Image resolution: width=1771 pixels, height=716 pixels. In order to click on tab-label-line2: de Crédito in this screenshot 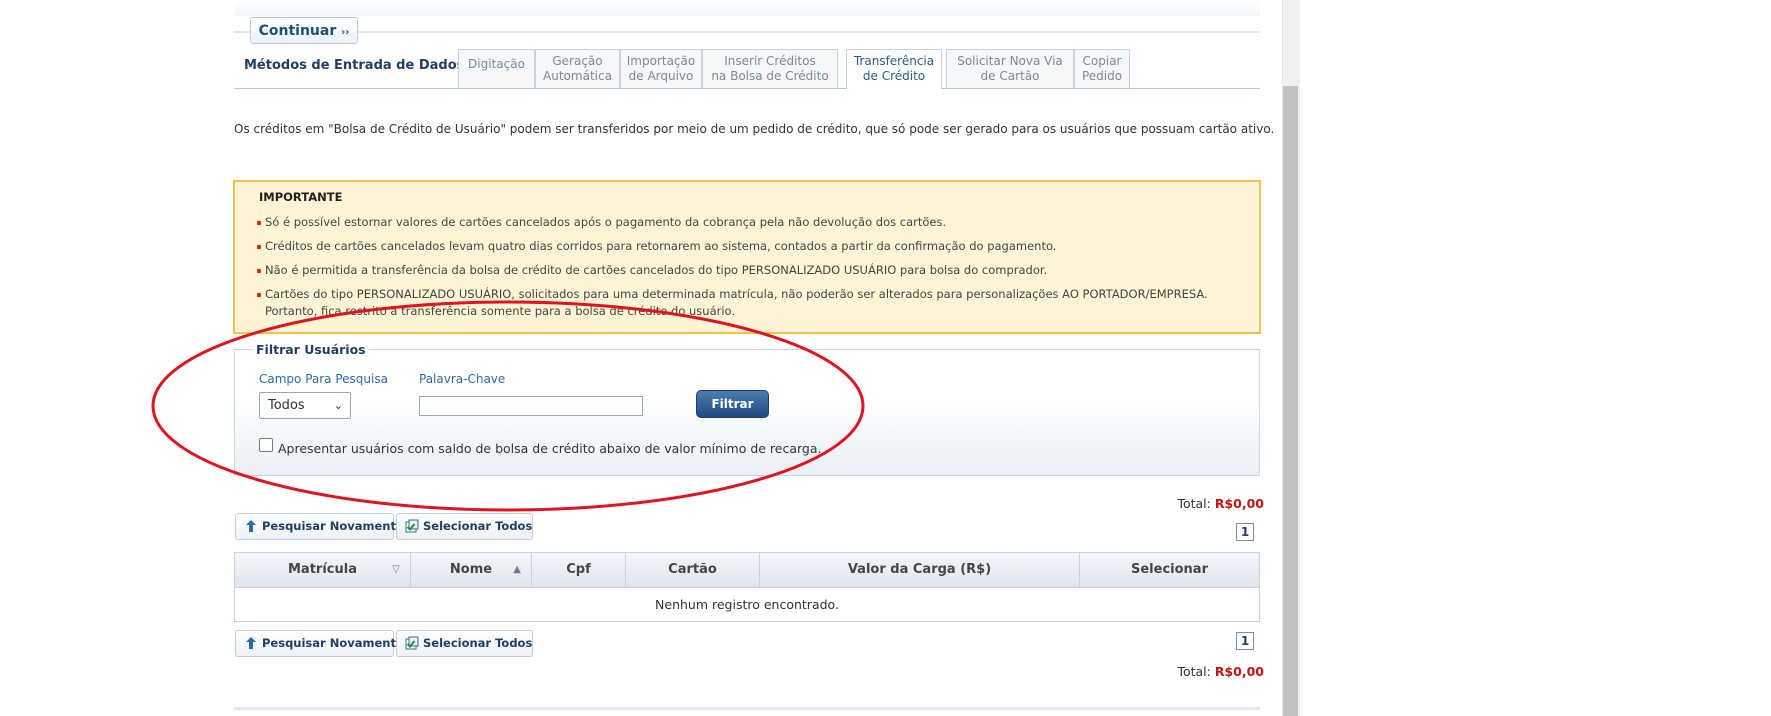, I will do `click(894, 76)`.